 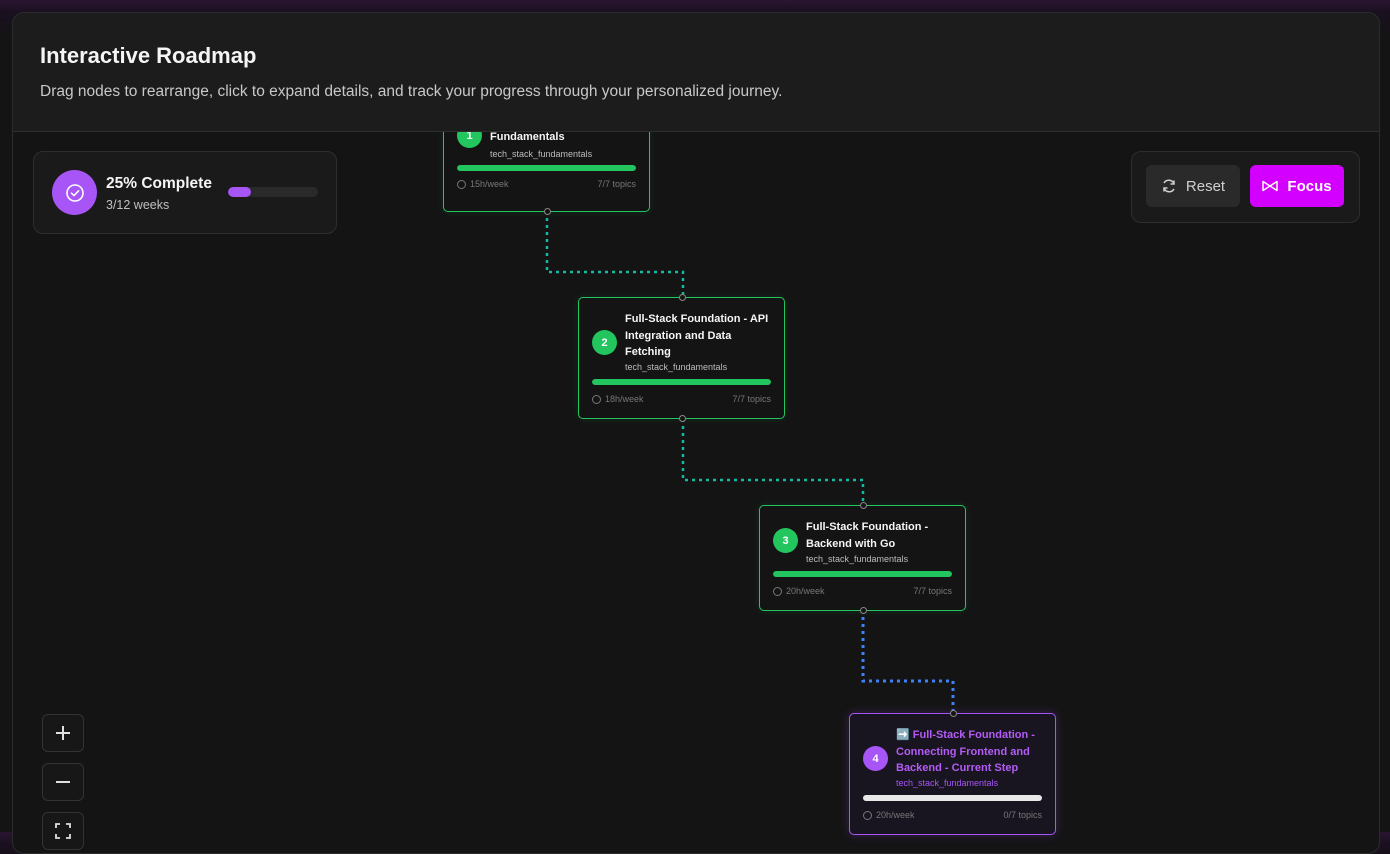 I want to click on node-meta: 20h/week 0/7 topics, so click(x=952, y=815).